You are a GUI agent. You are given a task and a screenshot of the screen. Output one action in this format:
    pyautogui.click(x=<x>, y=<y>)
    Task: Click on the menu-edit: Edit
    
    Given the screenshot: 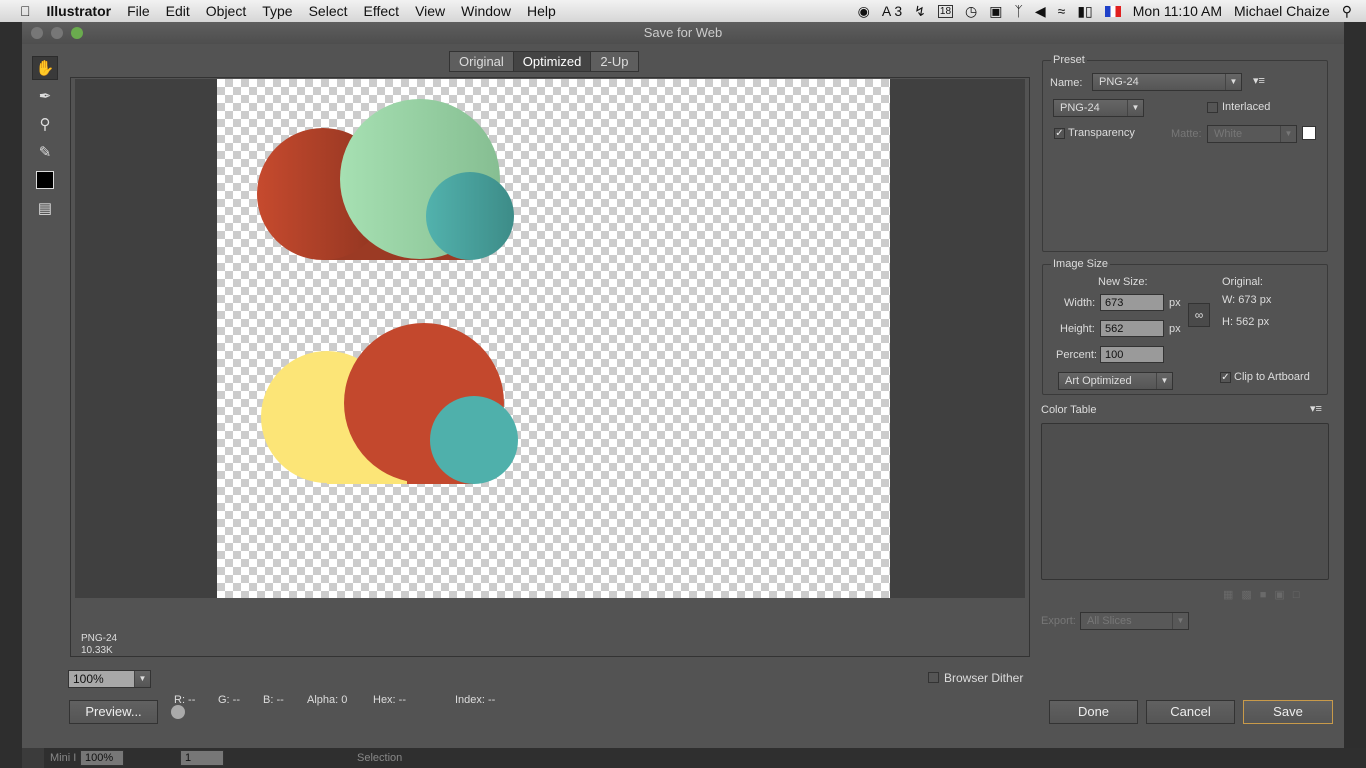 What is the action you would take?
    pyautogui.click(x=178, y=11)
    